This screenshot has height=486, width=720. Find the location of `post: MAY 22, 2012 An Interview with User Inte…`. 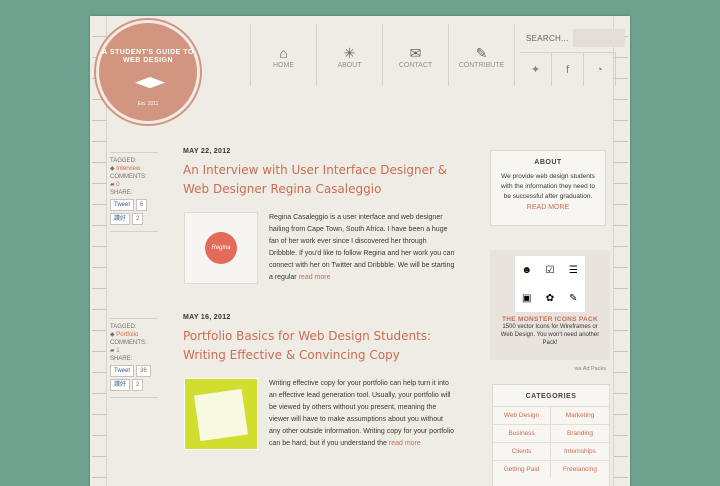

post: MAY 22, 2012 An Interview with User Inte… is located at coordinates (319, 216).